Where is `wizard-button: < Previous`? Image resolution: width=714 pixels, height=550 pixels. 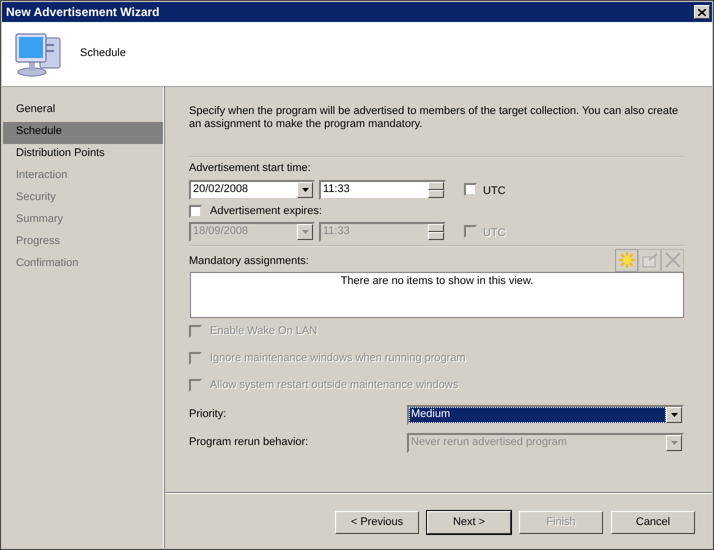 wizard-button: < Previous is located at coordinates (377, 522).